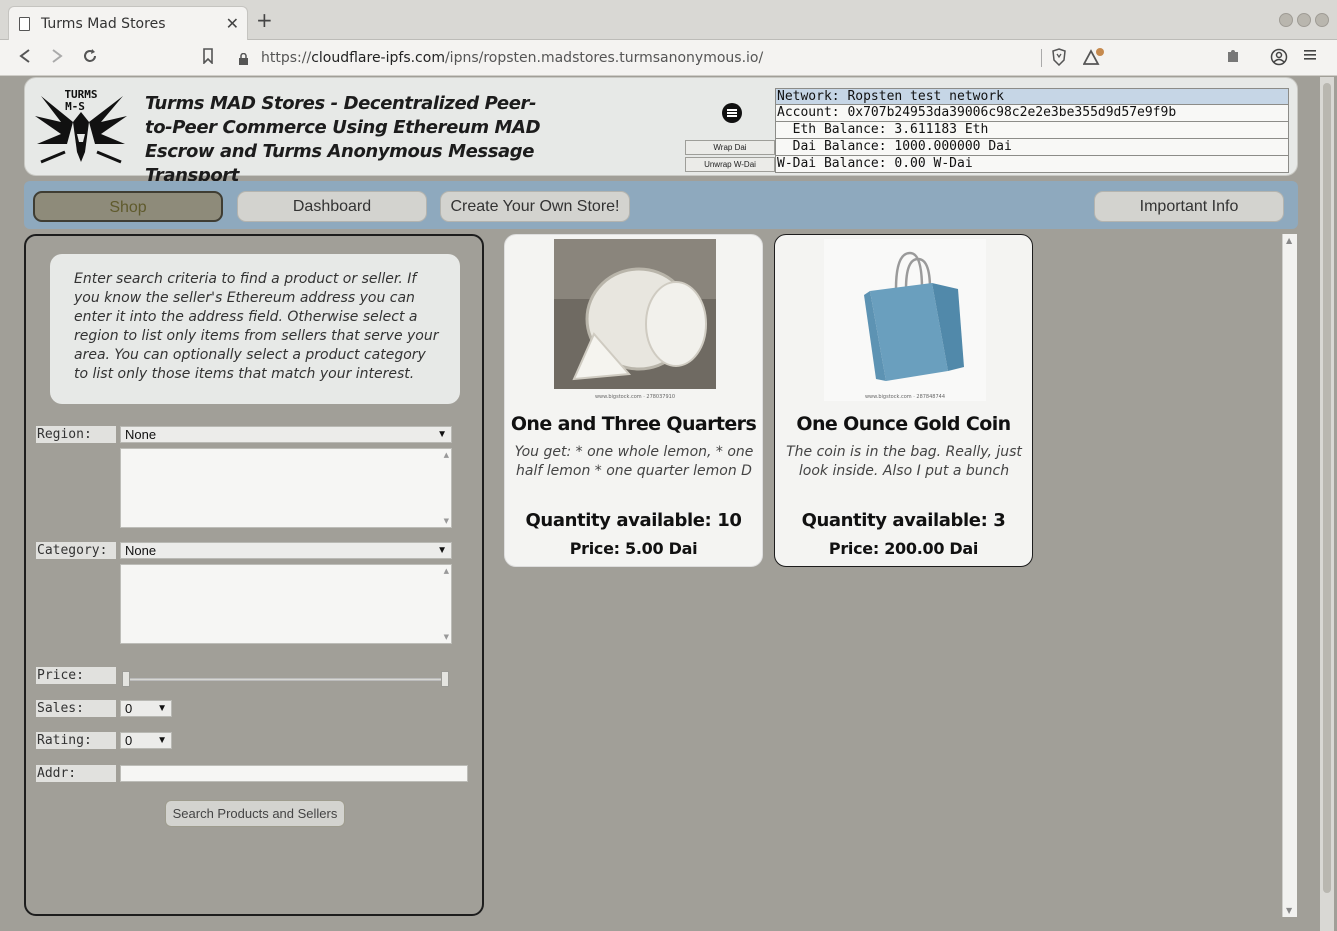 This screenshot has width=1337, height=931. I want to click on rating-label: Rating:, so click(76, 740).